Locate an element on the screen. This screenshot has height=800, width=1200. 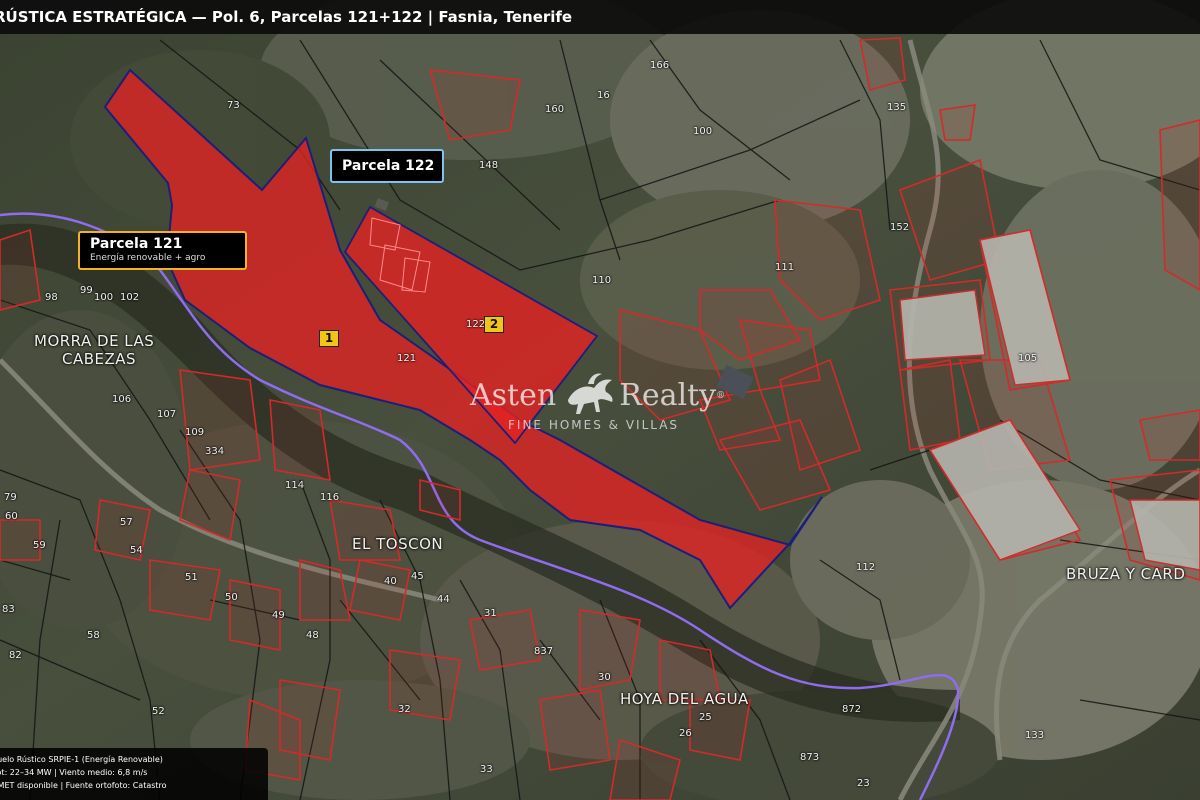
parcel-number: 45 is located at coordinates (417, 576).